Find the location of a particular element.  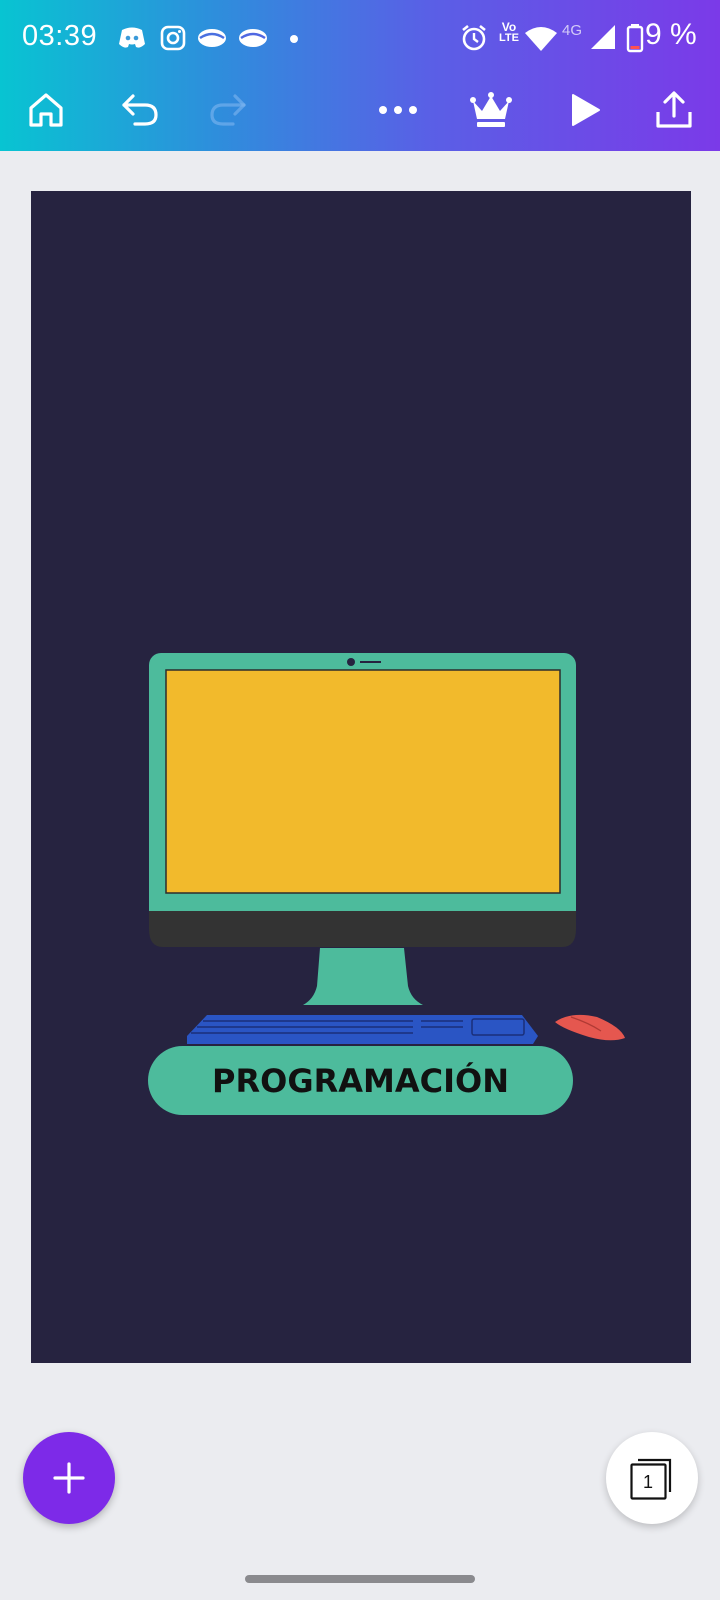

undo-button is located at coordinates (140, 110).